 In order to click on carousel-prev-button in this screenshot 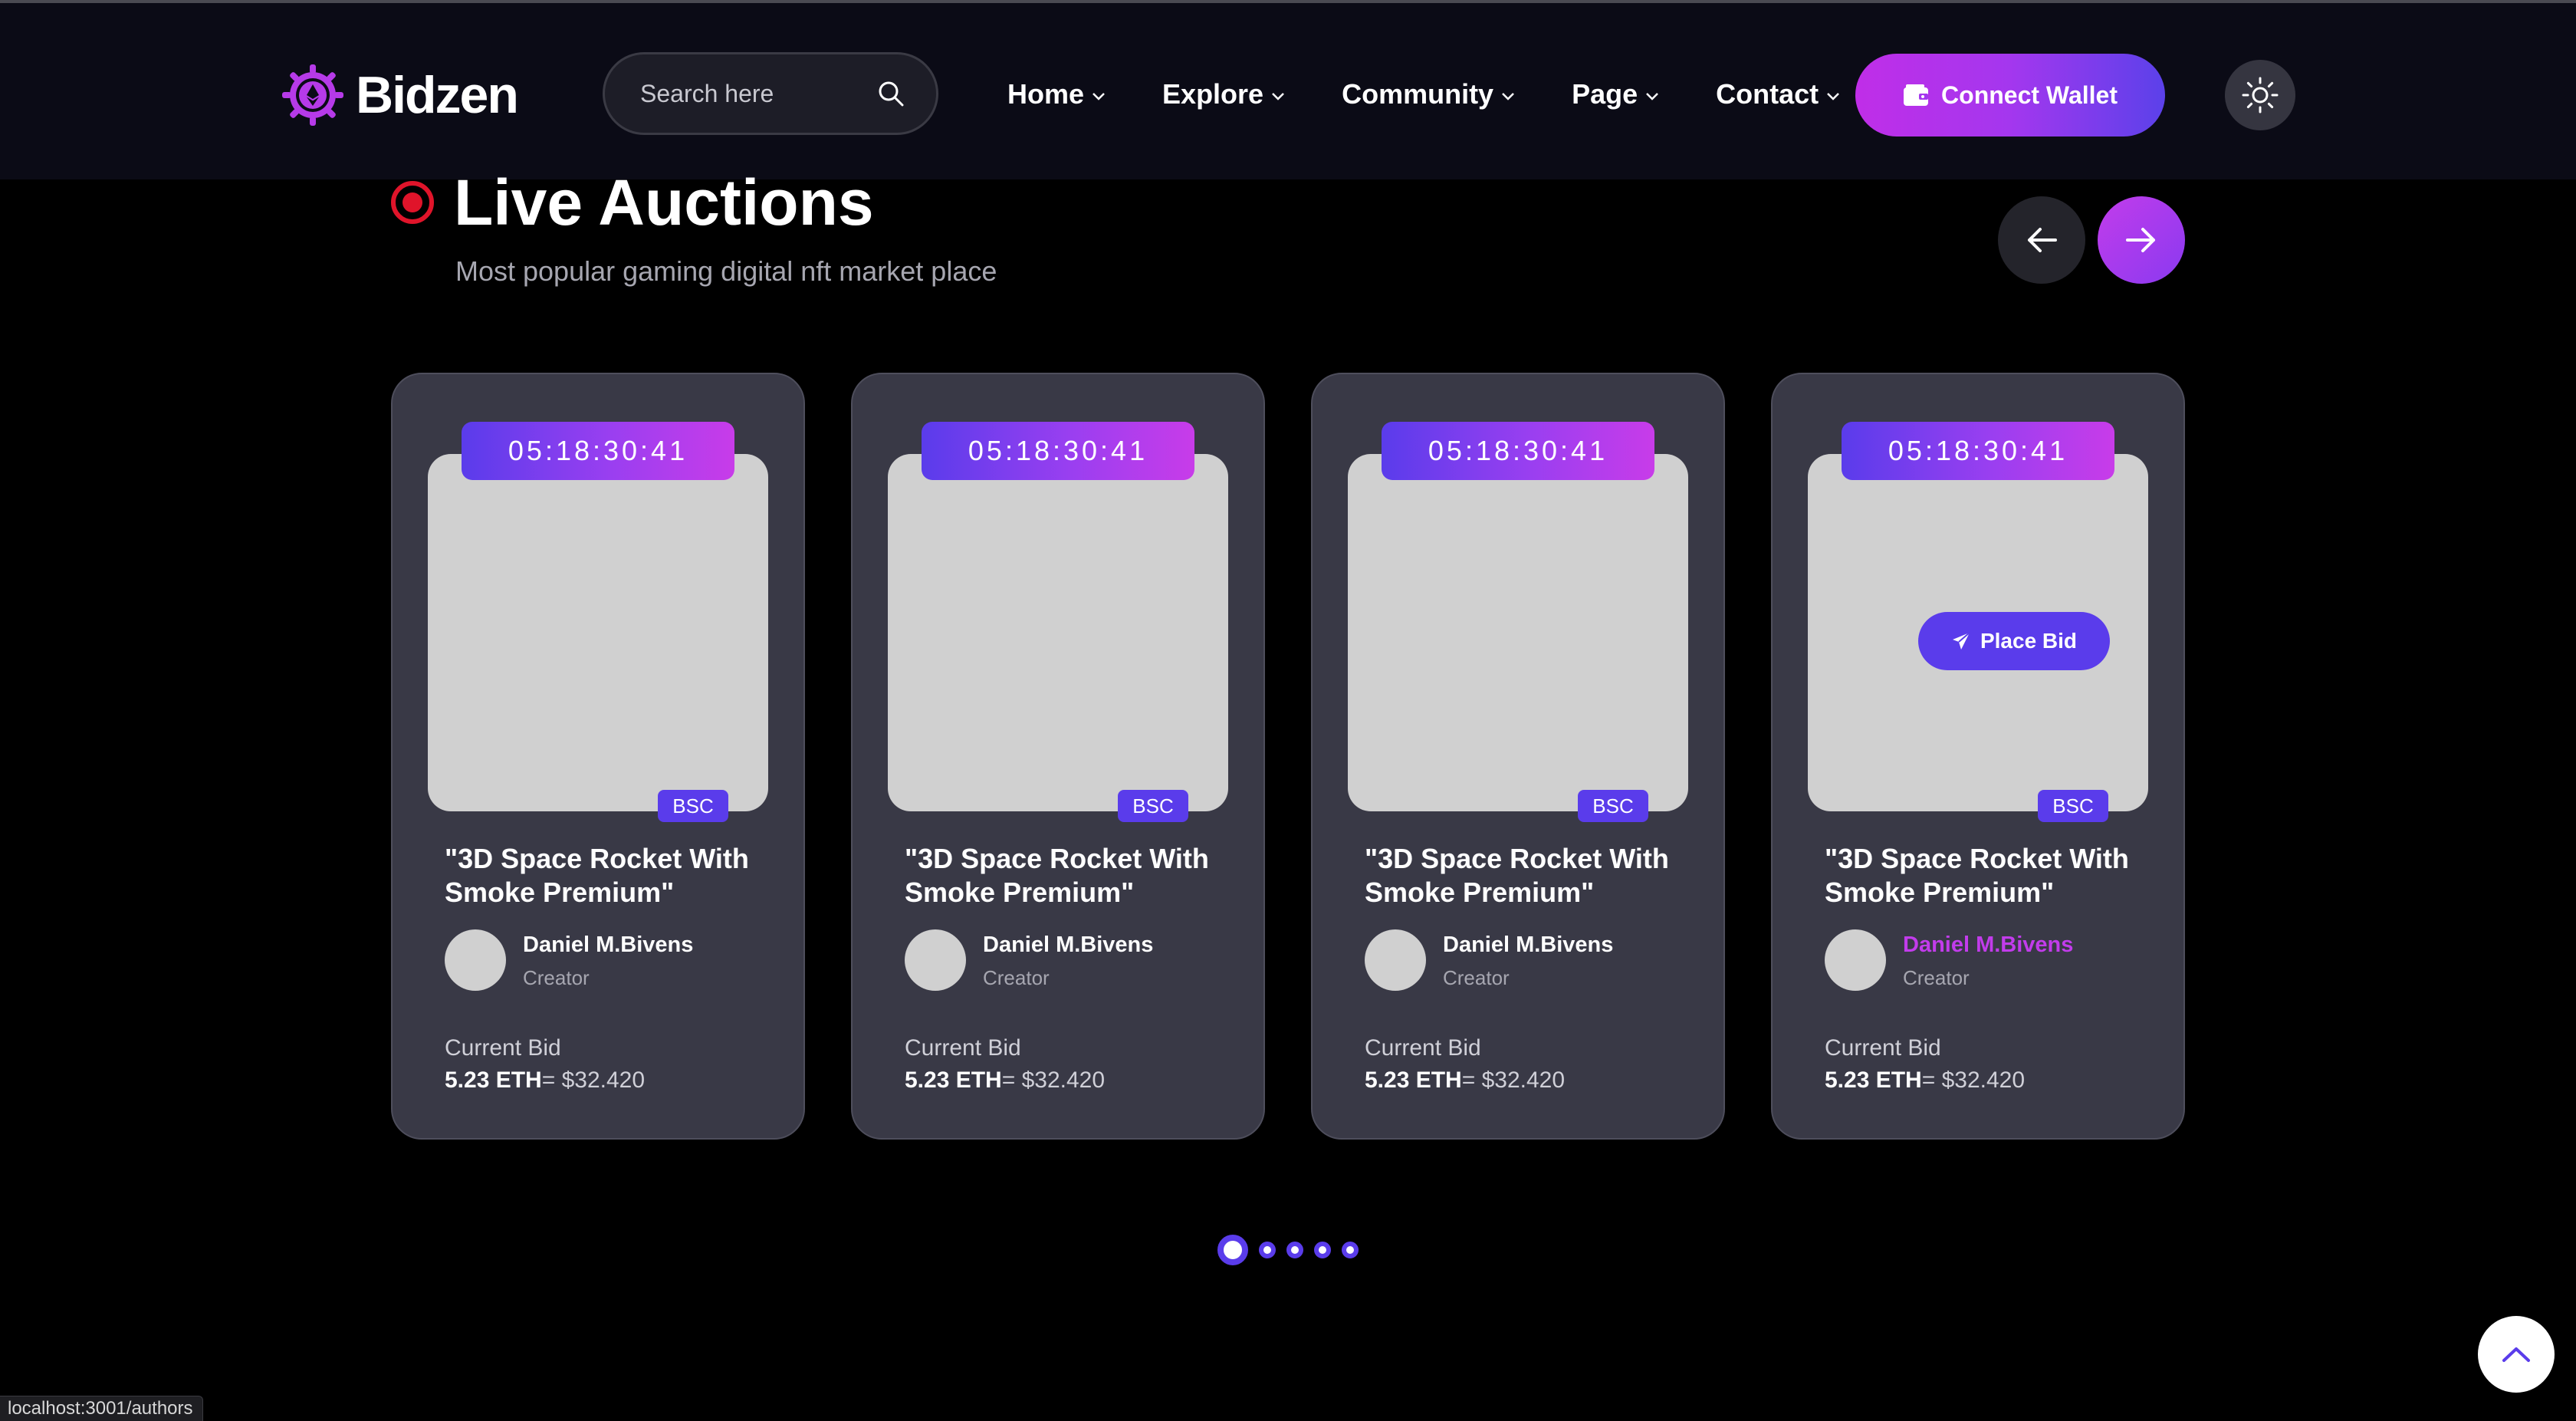, I will do `click(2042, 240)`.